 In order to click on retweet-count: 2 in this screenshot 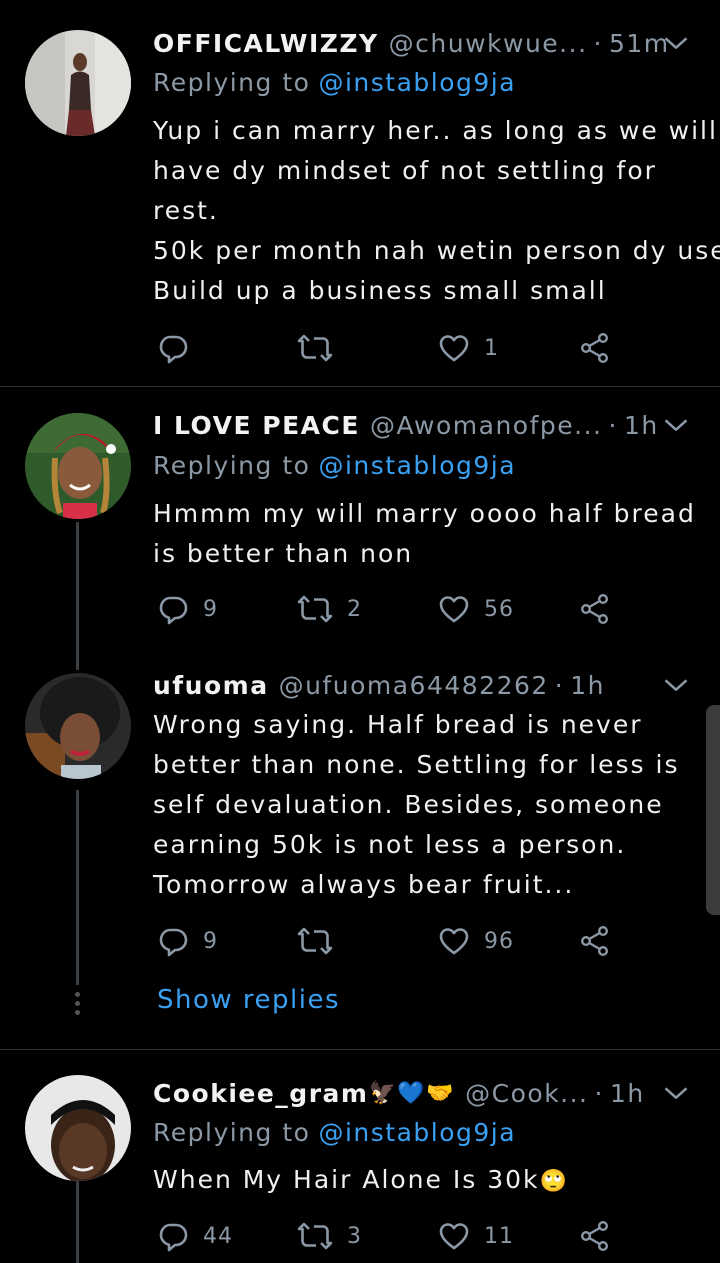, I will do `click(354, 609)`.